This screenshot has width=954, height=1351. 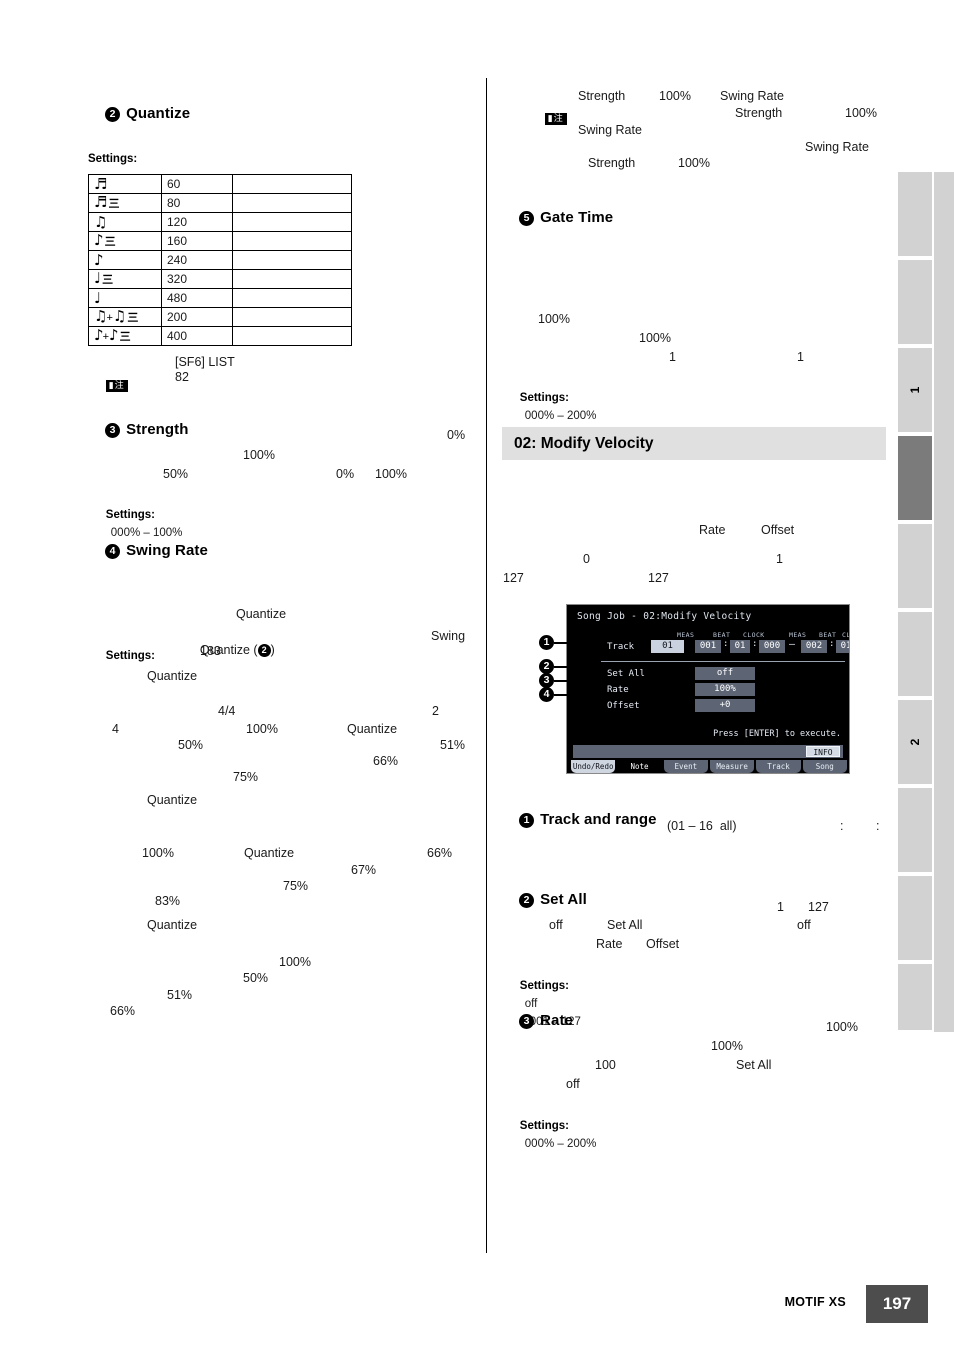 I want to click on gatetime-frag-1-a: 1, so click(x=672, y=357).